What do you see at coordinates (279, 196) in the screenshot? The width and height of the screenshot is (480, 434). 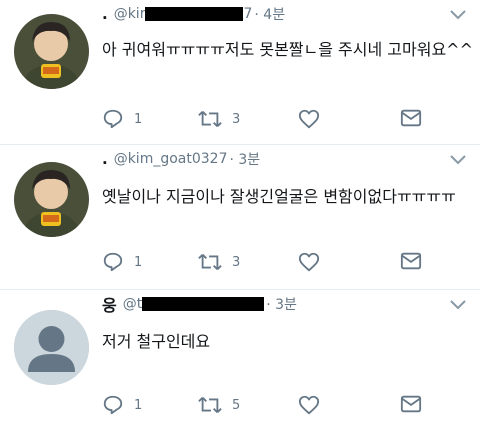 I see `tweet-text: 옛날이나 지금이나 잘생긴얼굴은 변함이없다ㅠㅠㅠㅠ` at bounding box center [279, 196].